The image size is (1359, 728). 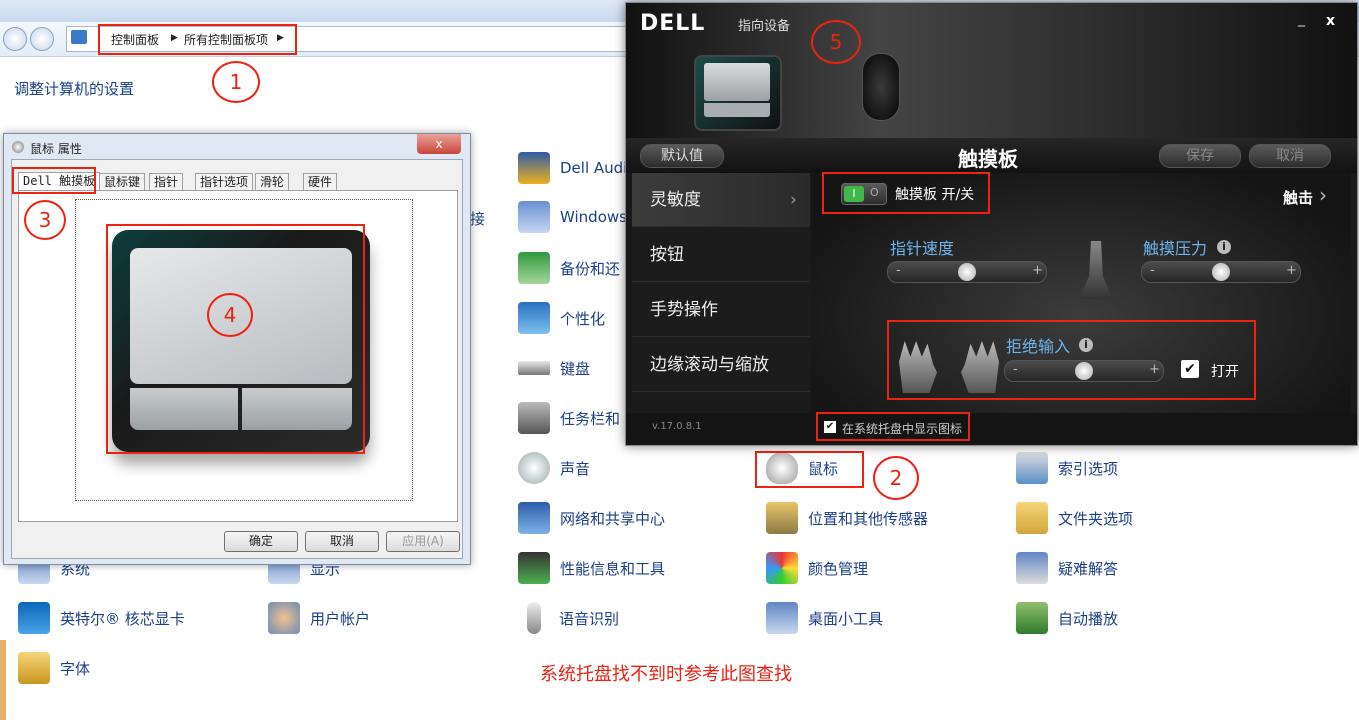 I want to click on annotation-box-toggle, so click(x=906, y=193).